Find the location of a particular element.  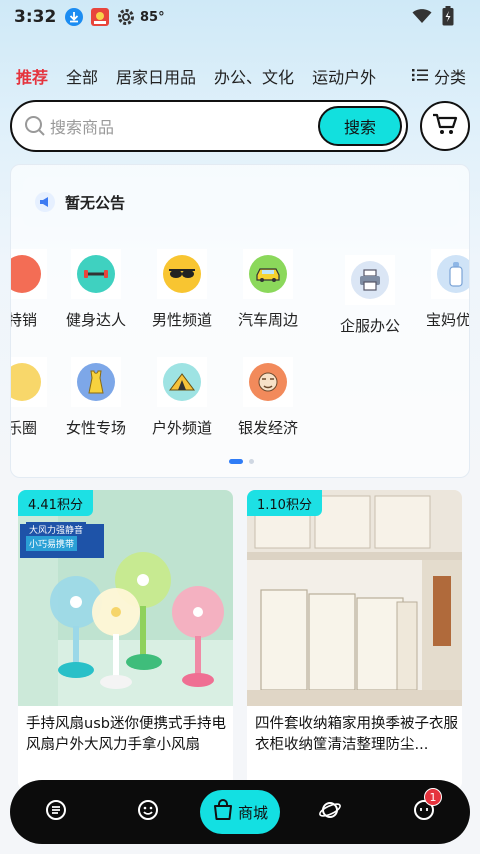

search-row: 搜索 is located at coordinates (240, 126).